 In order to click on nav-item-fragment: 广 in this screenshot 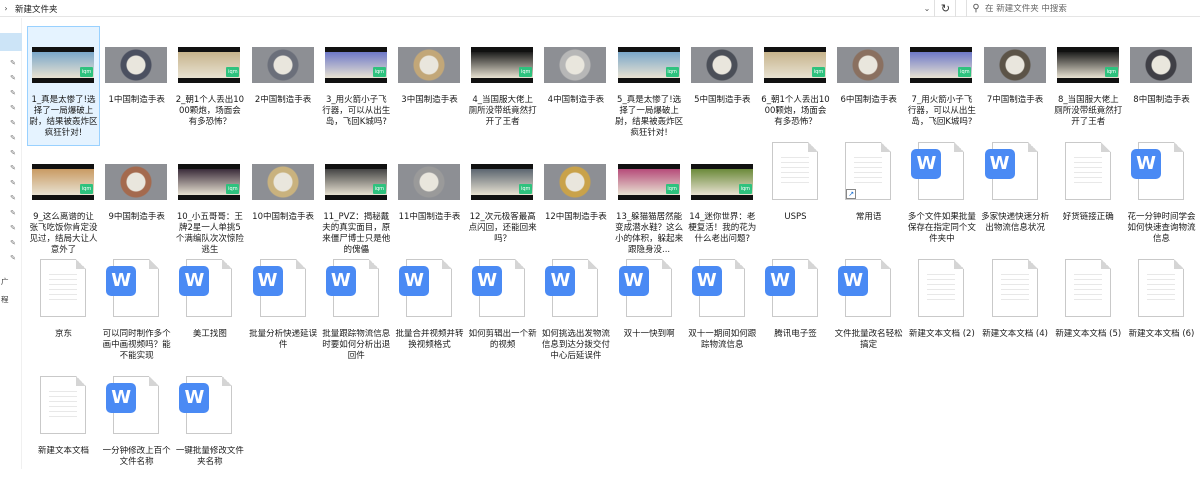, I will do `click(5, 281)`.